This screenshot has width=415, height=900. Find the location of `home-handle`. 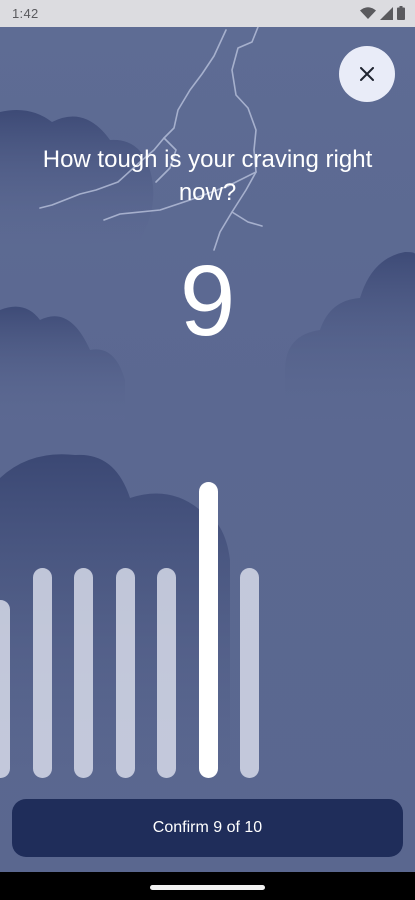

home-handle is located at coordinates (207, 887).